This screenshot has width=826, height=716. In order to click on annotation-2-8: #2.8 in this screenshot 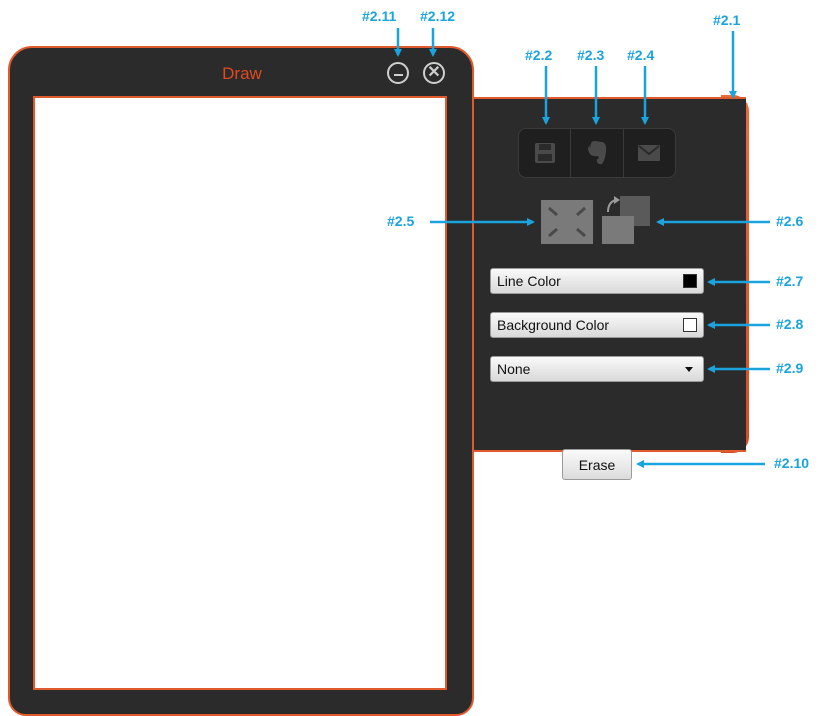, I will do `click(790, 324)`.